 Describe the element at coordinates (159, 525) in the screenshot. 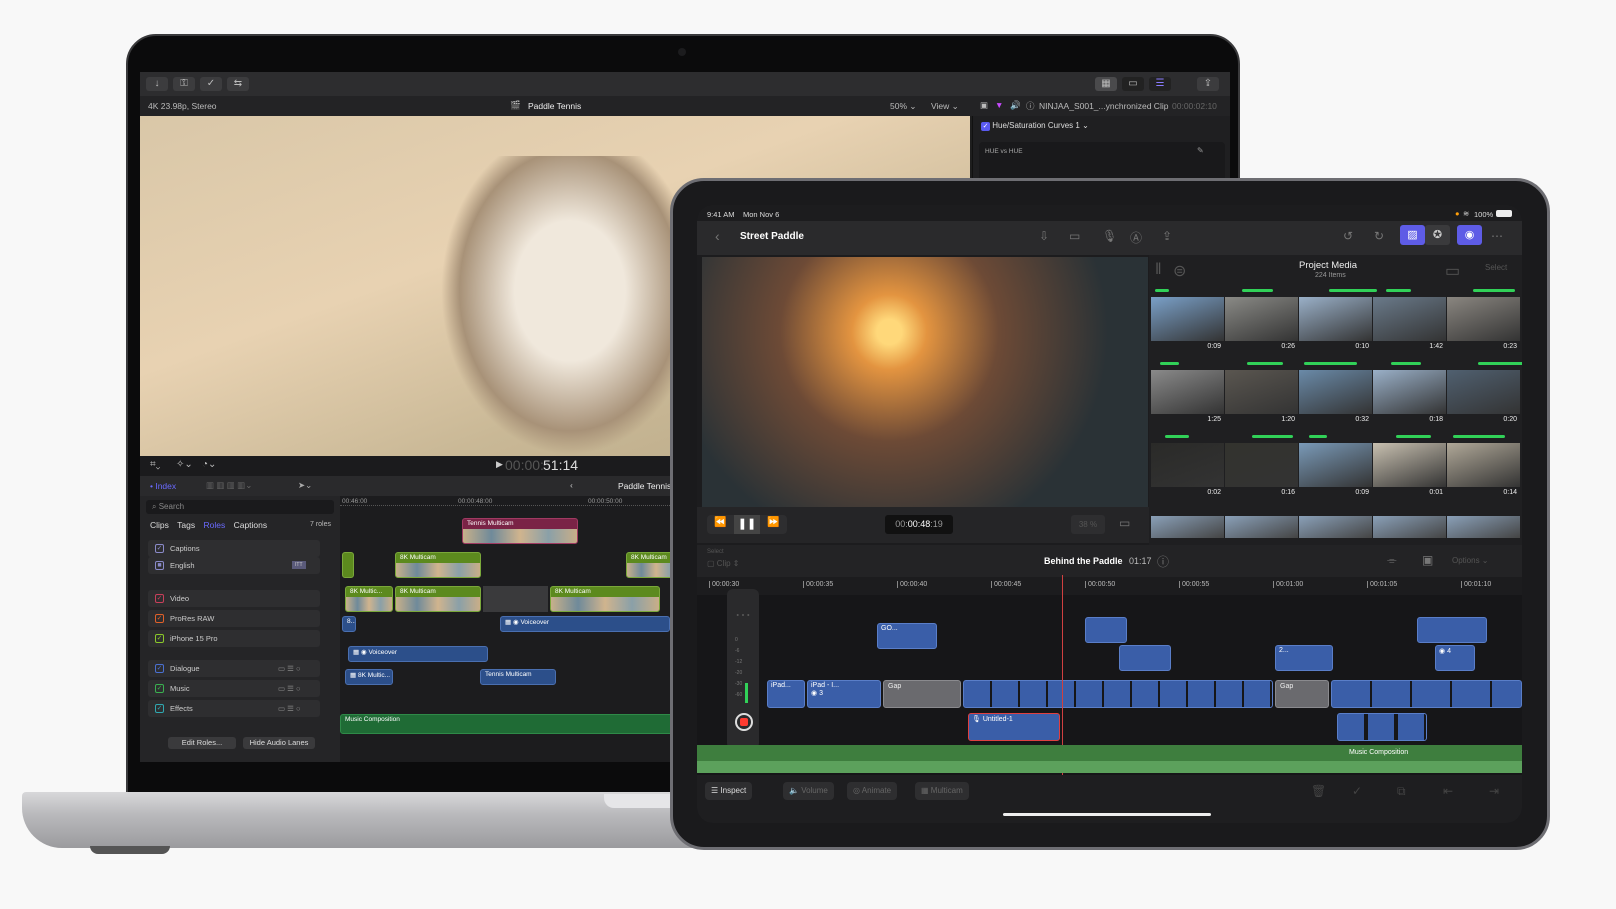

I see `tab-clips: Clips` at that location.